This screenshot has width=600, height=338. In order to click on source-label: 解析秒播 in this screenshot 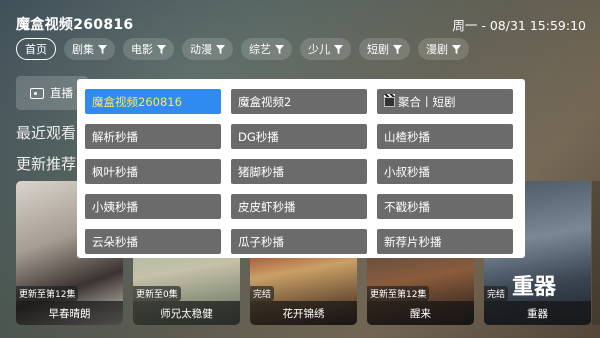, I will do `click(115, 136)`.